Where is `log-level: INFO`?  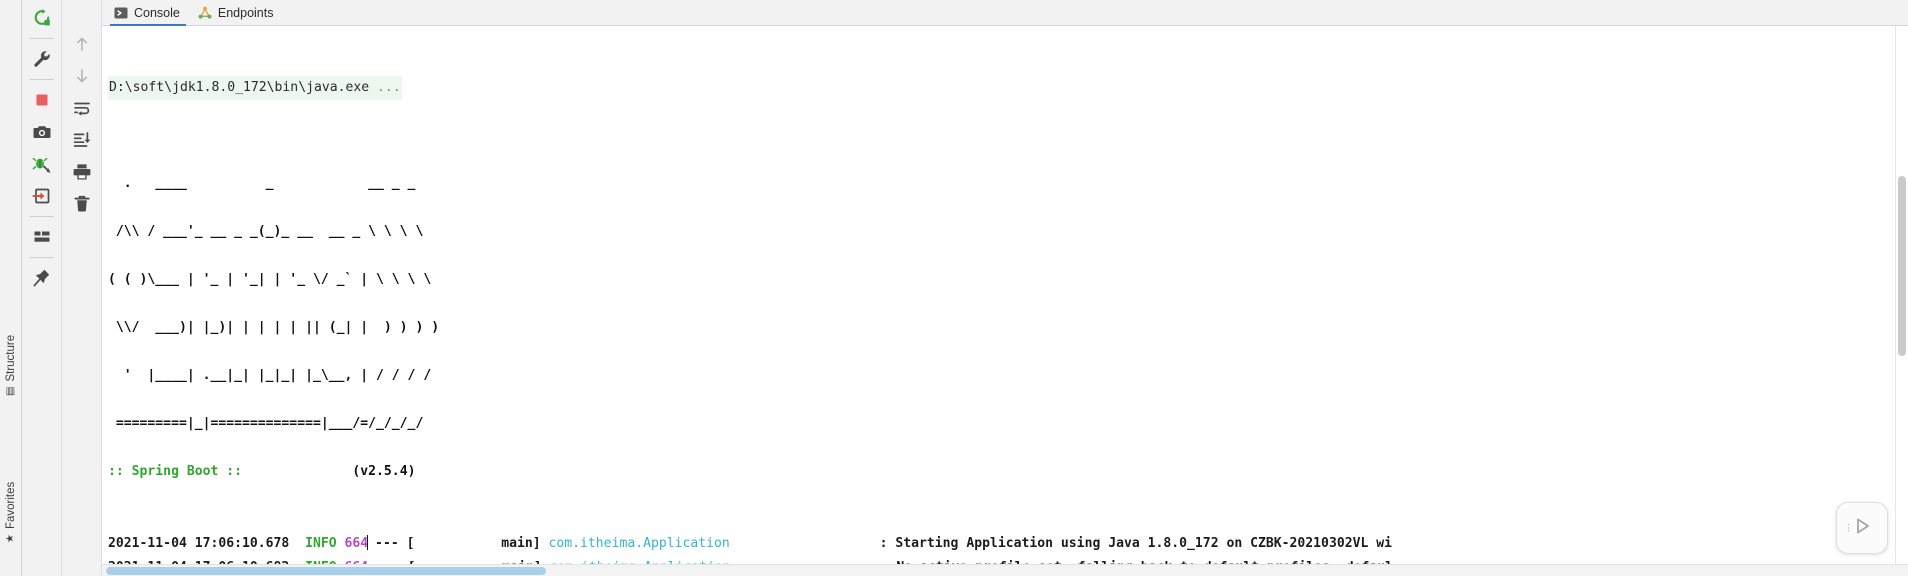 log-level: INFO is located at coordinates (321, 543).